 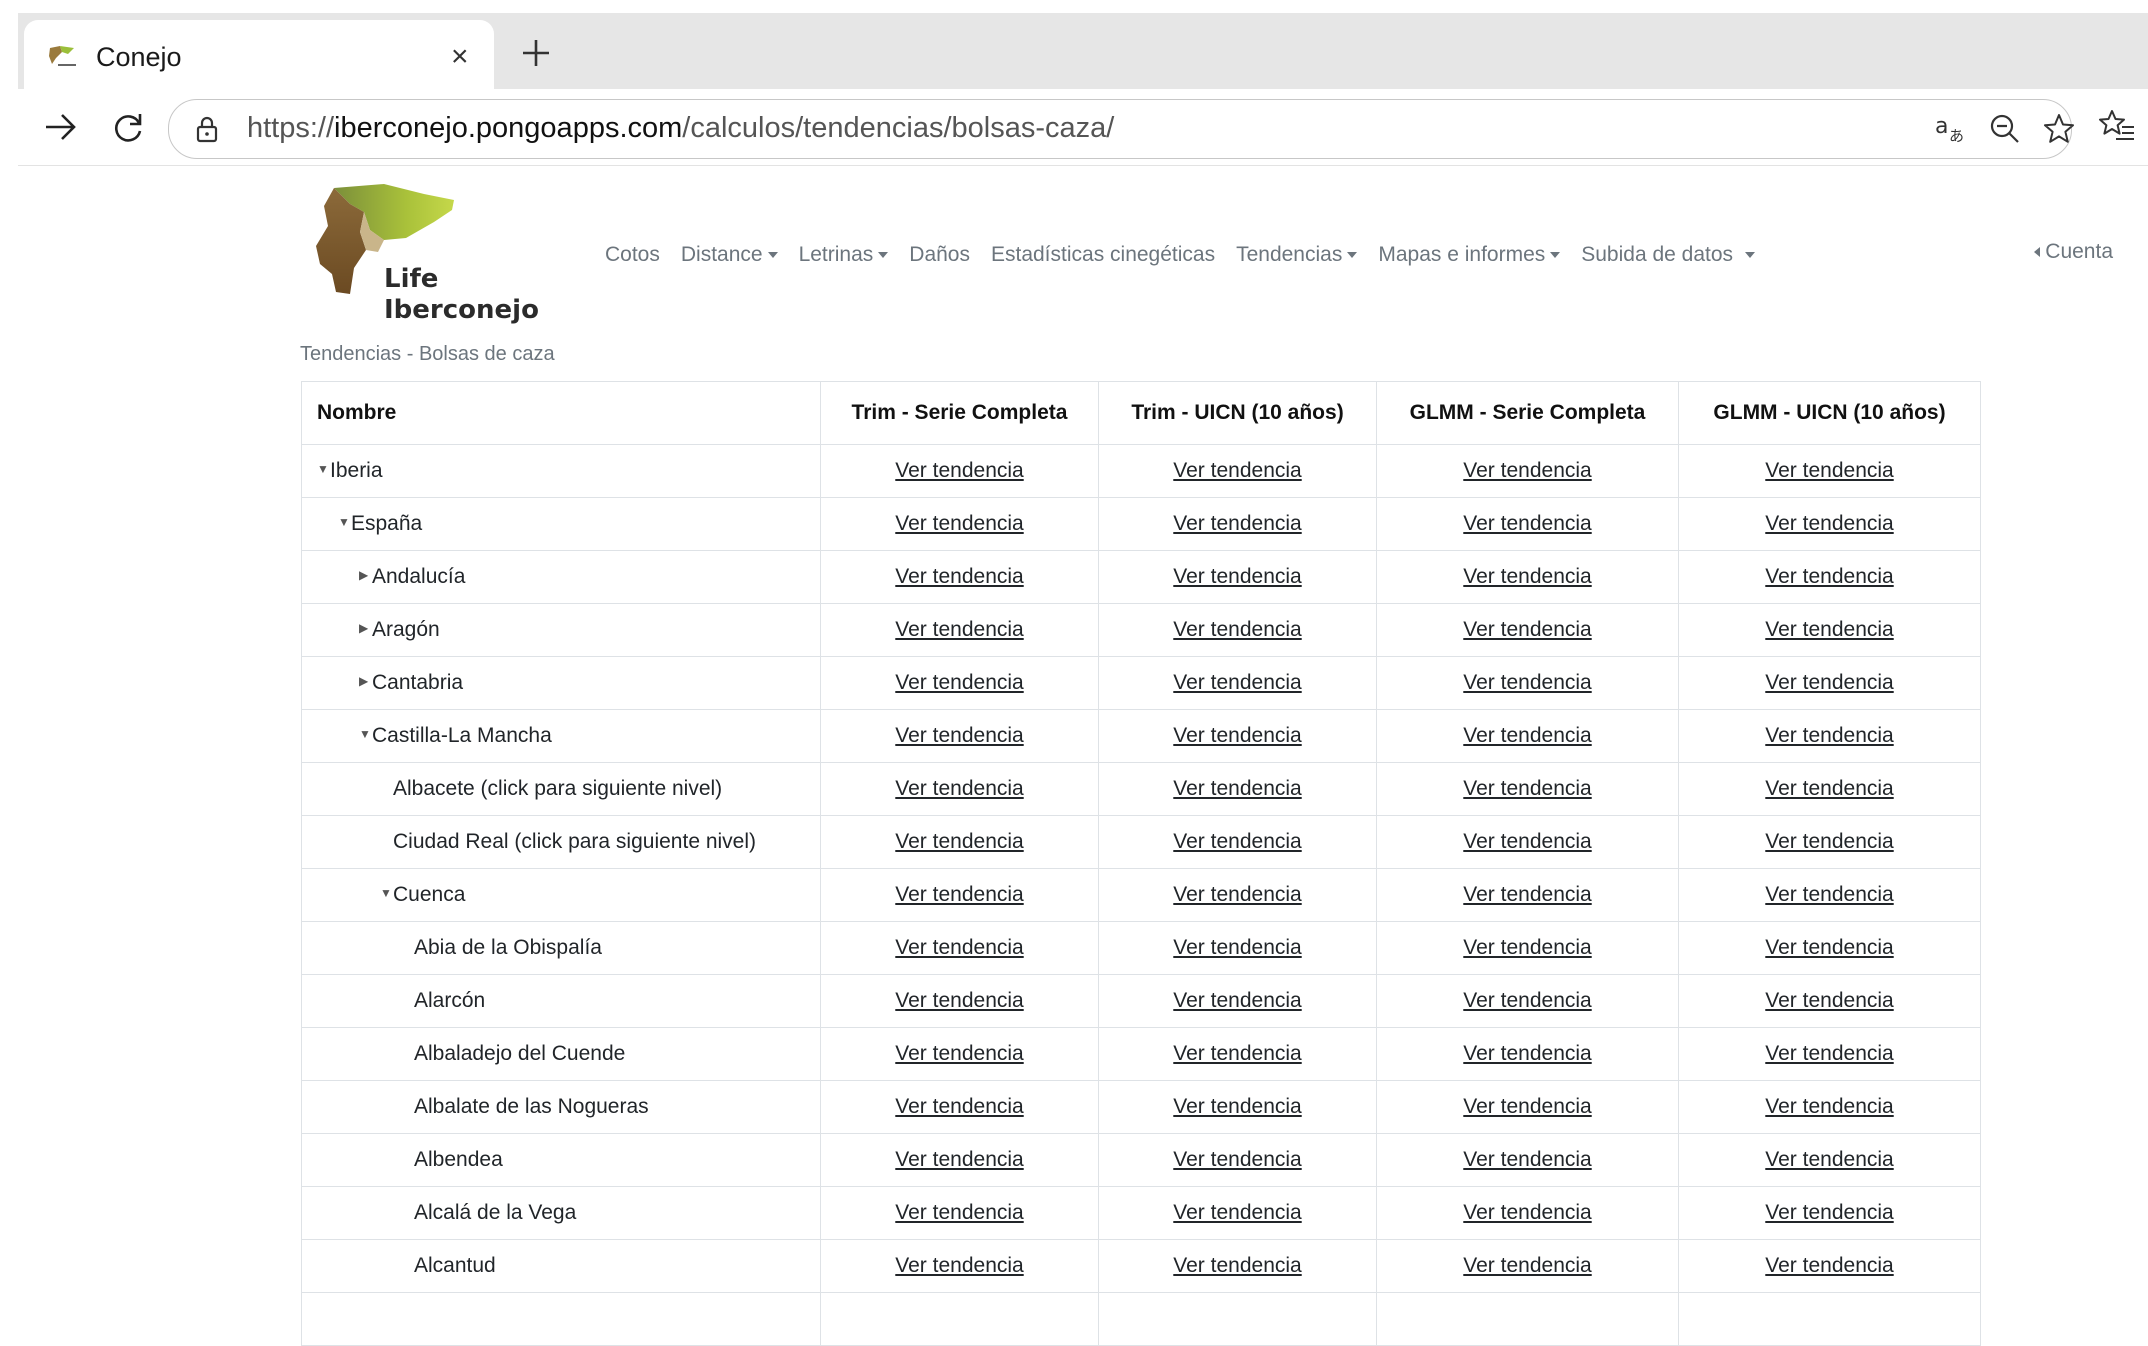 I want to click on nav-item-cotos: Cotos, so click(x=632, y=255).